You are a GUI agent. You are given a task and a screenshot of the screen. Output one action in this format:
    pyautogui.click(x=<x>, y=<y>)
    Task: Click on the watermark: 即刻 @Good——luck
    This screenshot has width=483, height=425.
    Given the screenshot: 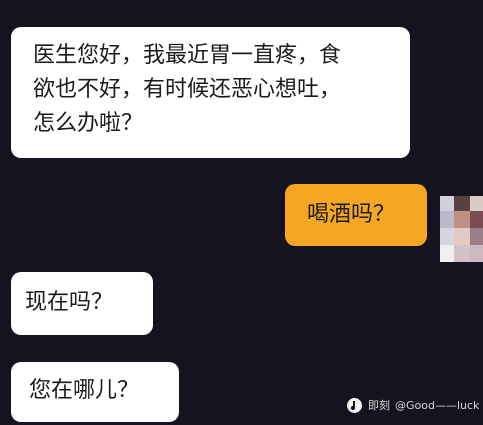 What is the action you would take?
    pyautogui.click(x=413, y=405)
    